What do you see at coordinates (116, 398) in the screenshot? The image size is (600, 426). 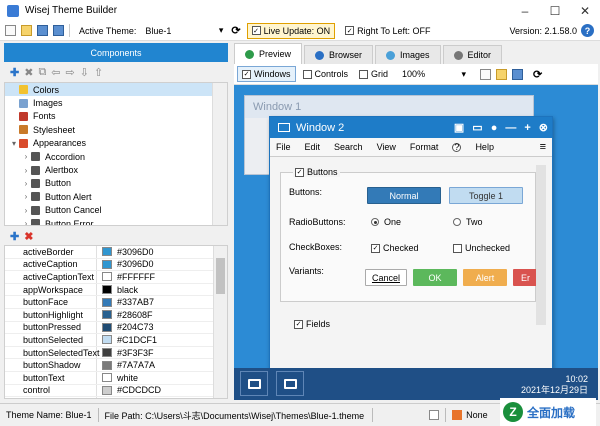 I see `property-row: controlDark #999999` at bounding box center [116, 398].